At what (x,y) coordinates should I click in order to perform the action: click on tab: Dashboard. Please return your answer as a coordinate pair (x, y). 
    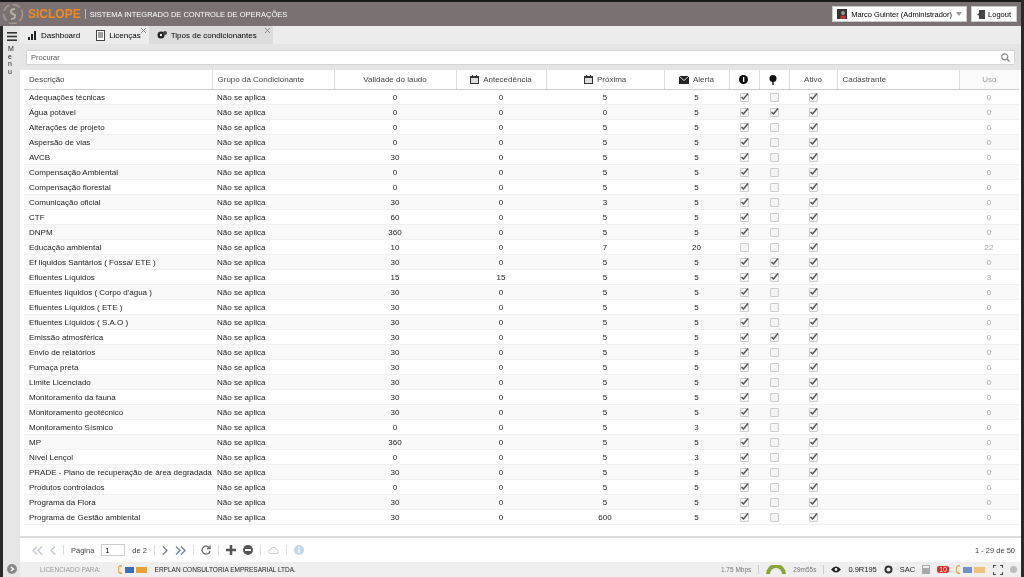
    Looking at the image, I should click on (54, 35).